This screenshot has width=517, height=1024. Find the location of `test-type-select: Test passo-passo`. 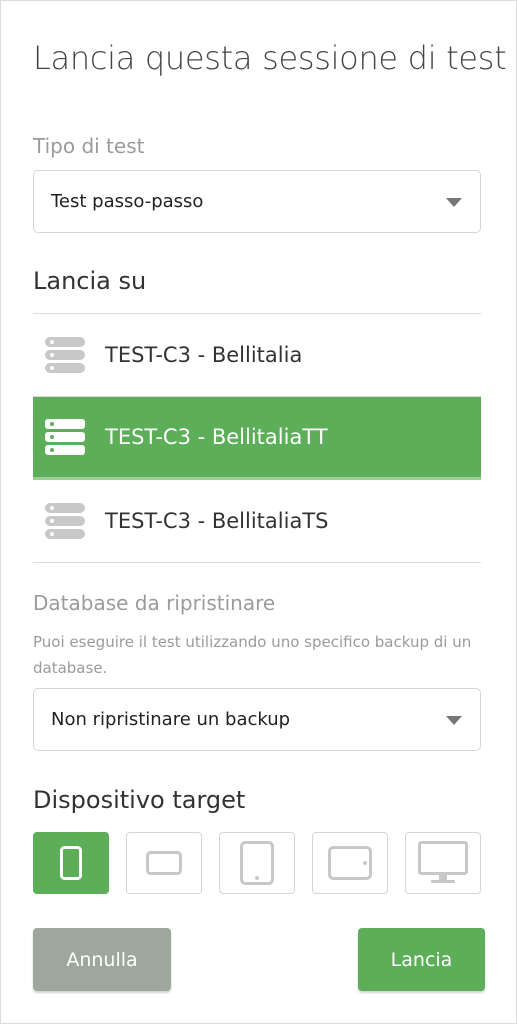

test-type-select: Test passo-passo is located at coordinates (257, 201).